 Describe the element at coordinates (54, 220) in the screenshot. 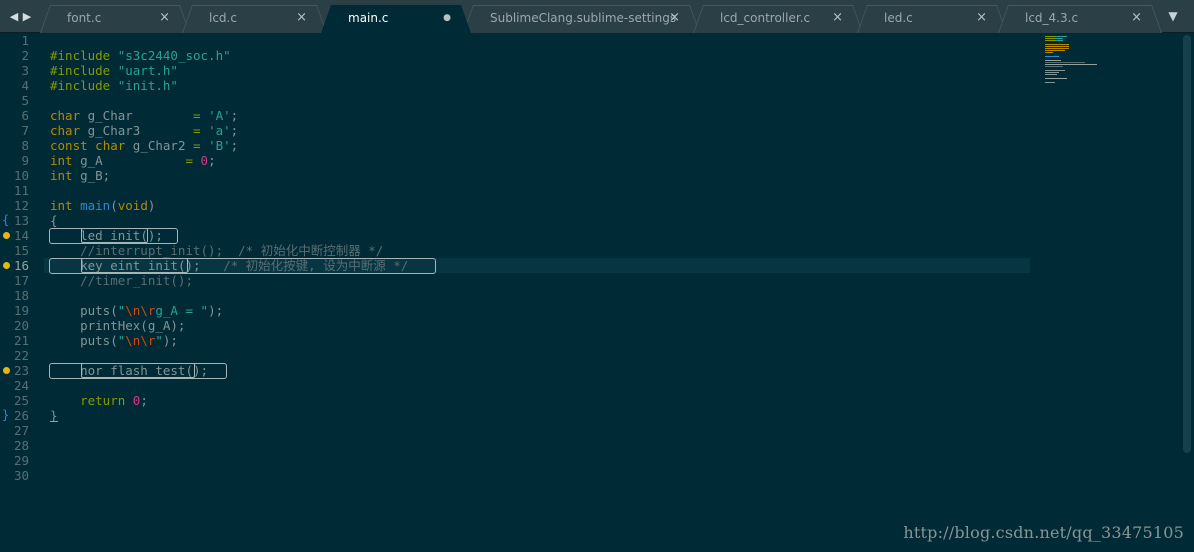

I see `code-line: {` at that location.